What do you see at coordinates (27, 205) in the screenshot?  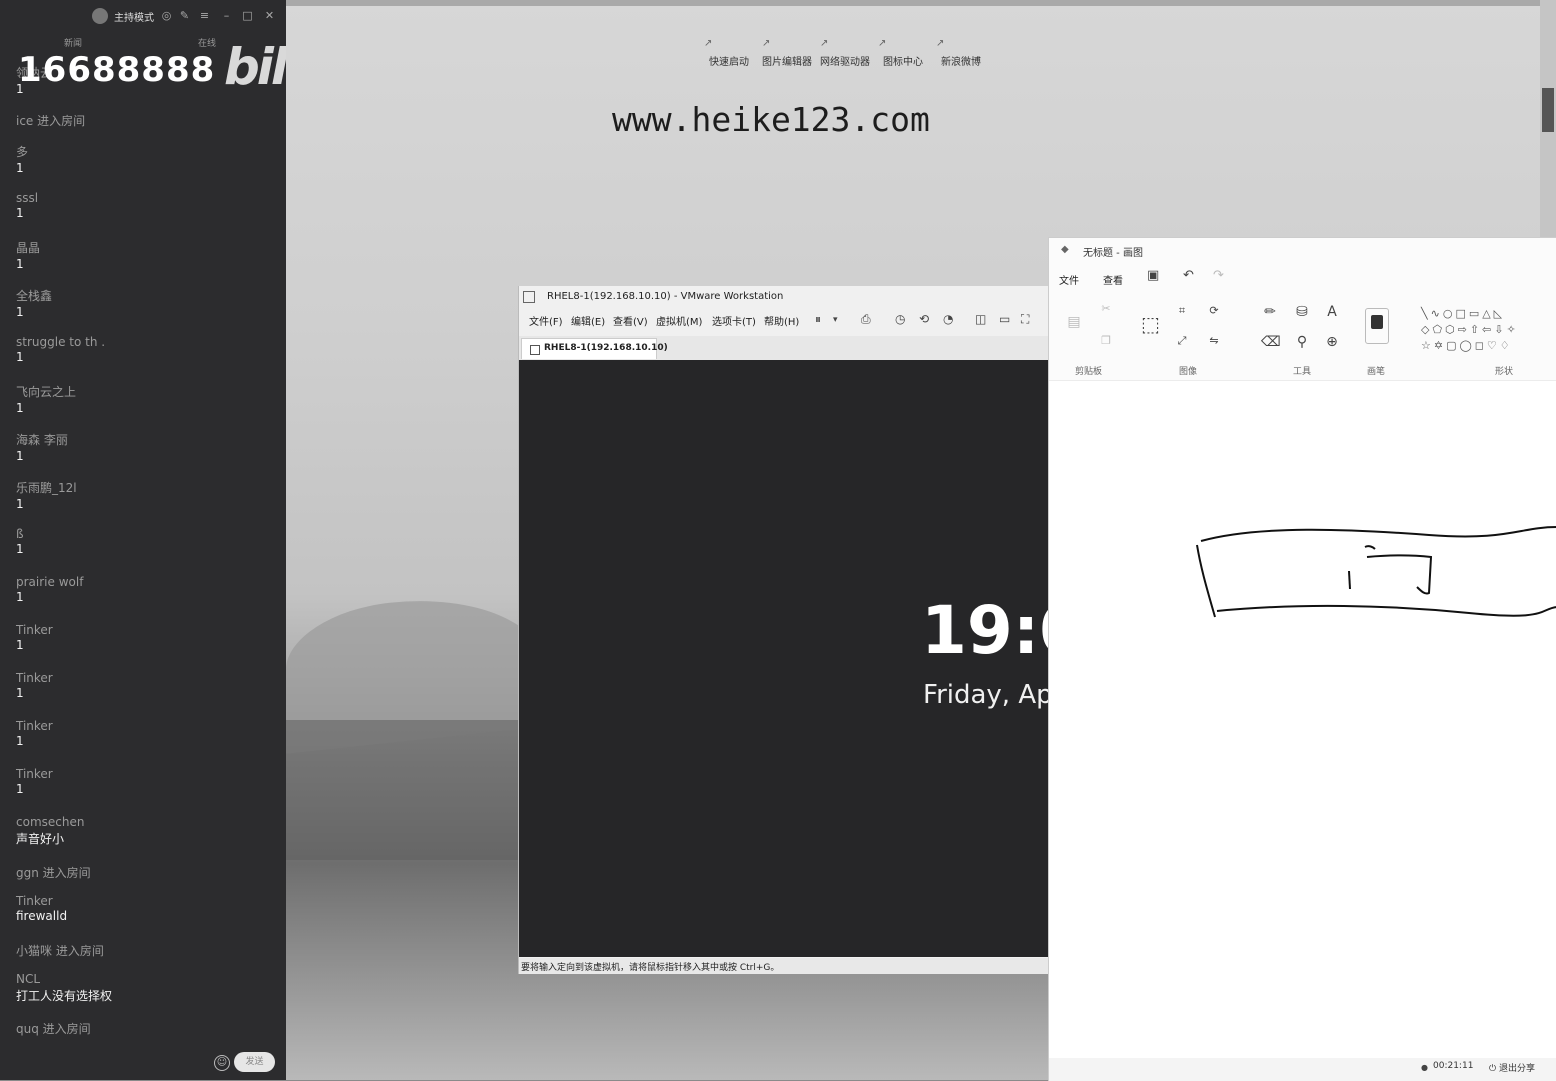 I see `chat-message: sssl 1` at bounding box center [27, 205].